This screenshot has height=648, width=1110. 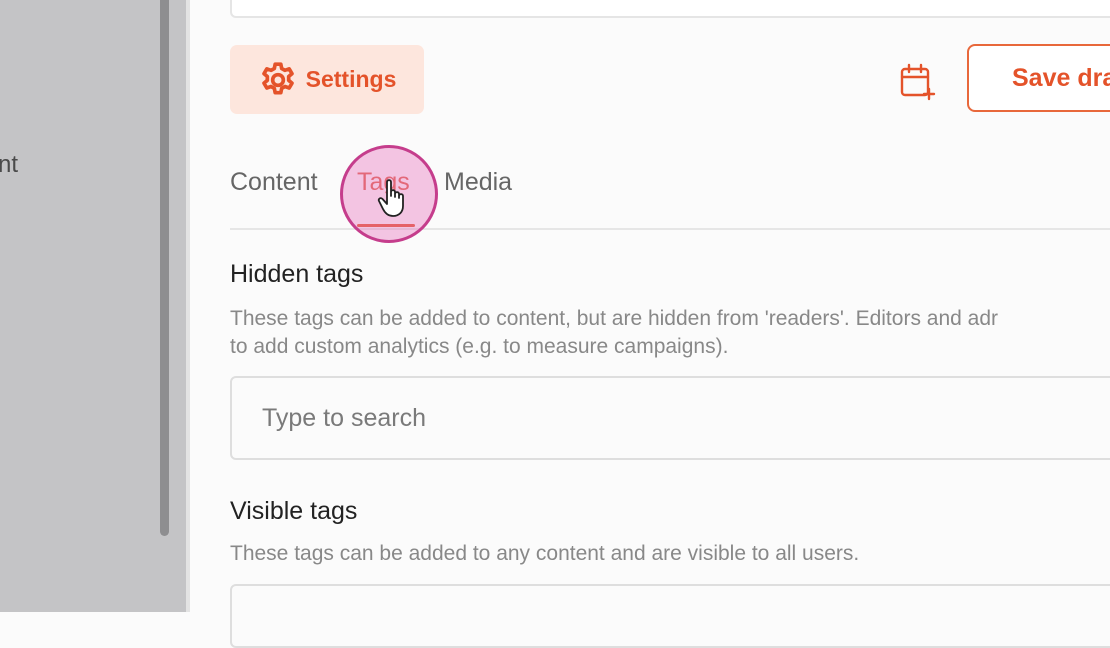 What do you see at coordinates (1061, 77) in the screenshot?
I see `save-draft-label: Save dra` at bounding box center [1061, 77].